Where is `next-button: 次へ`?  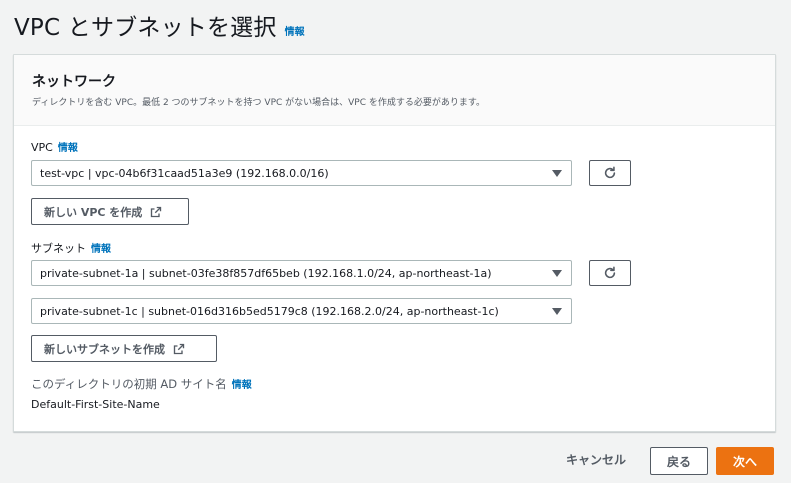 next-button: 次へ is located at coordinates (745, 461).